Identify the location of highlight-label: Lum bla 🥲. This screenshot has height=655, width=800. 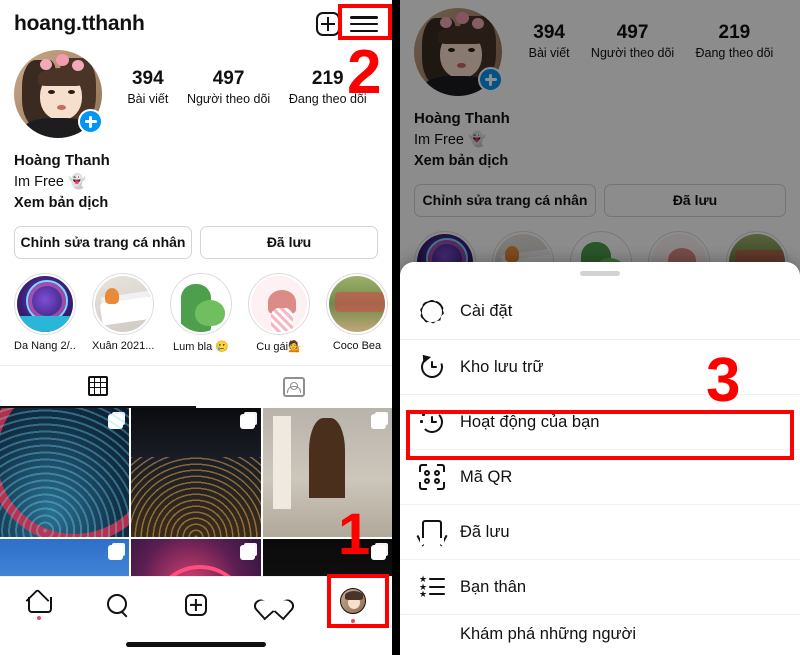
(201, 346).